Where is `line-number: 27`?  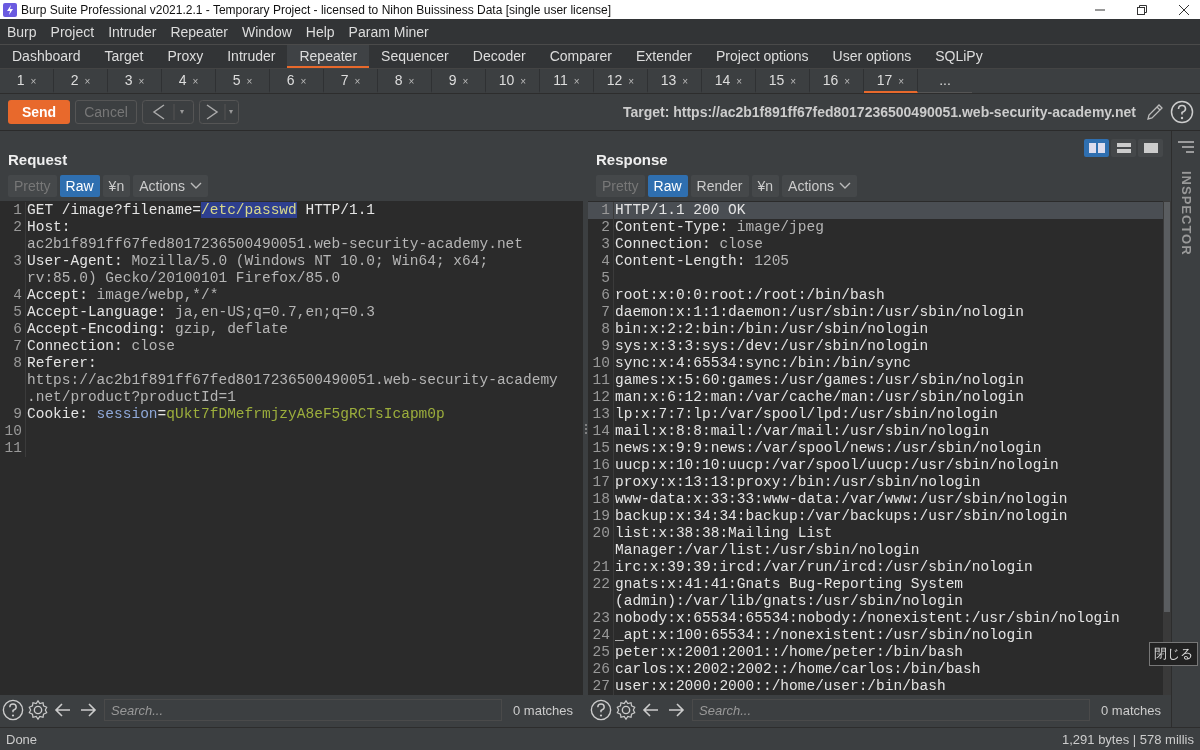 line-number: 27 is located at coordinates (601, 686).